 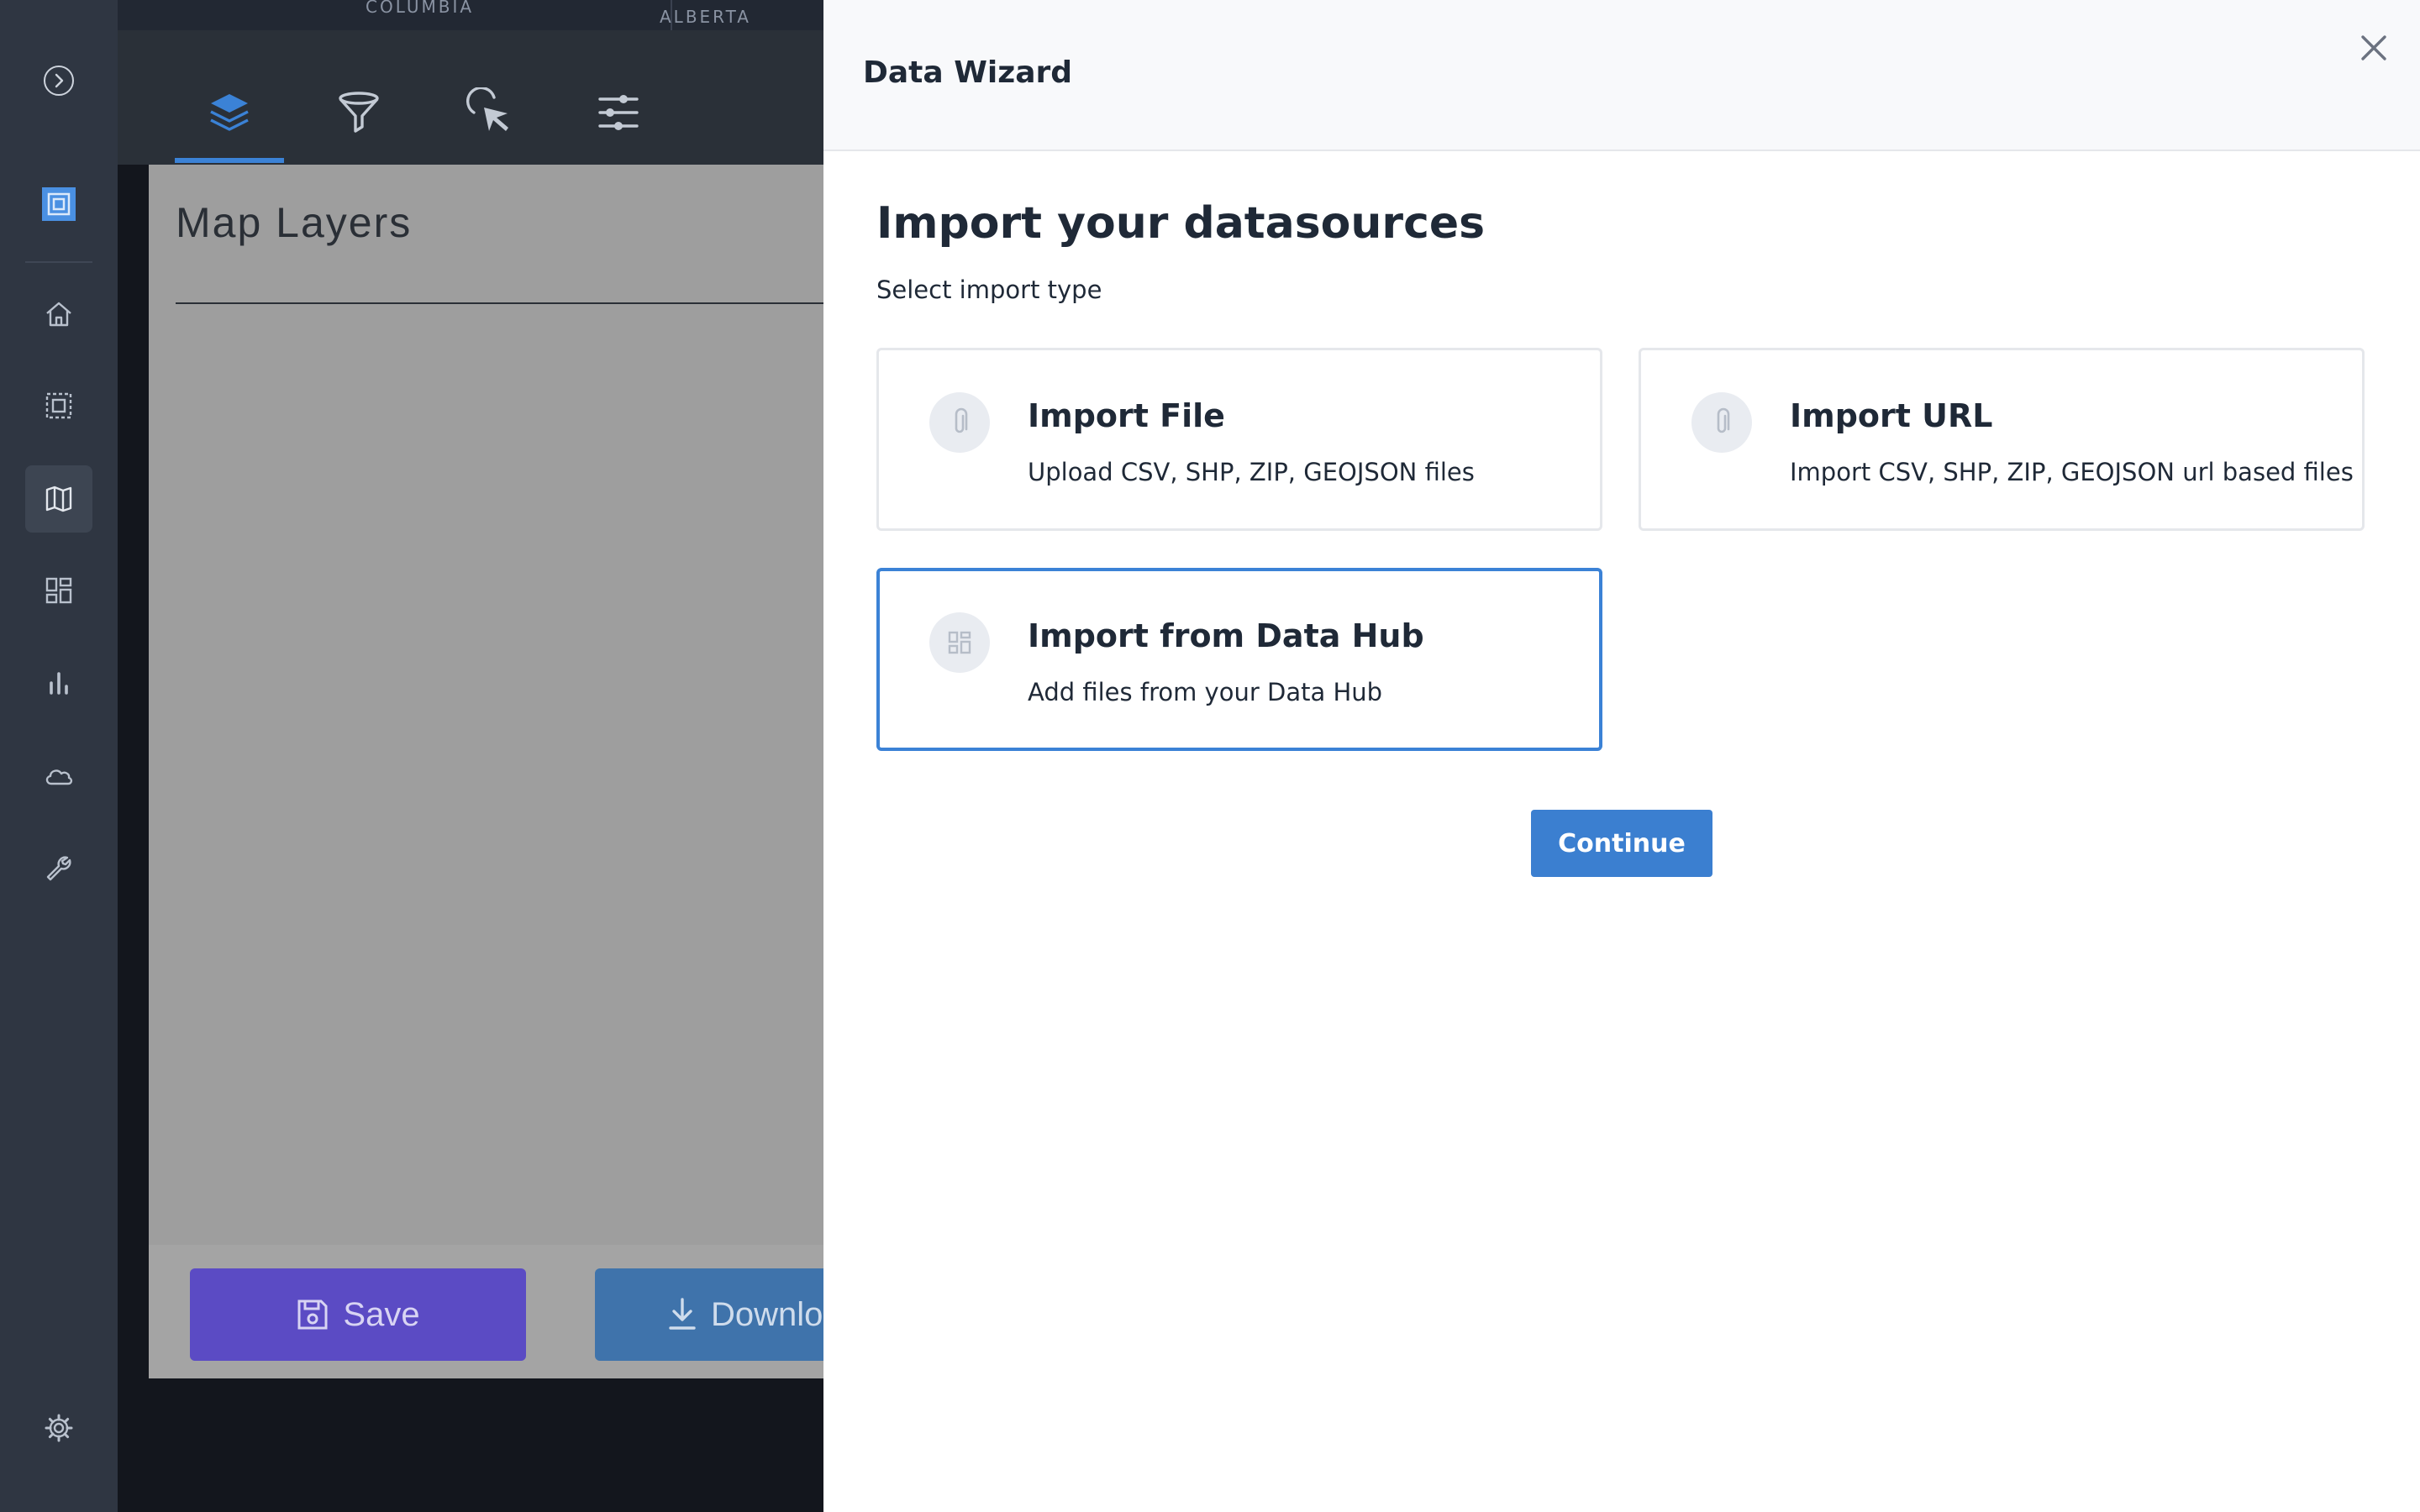 What do you see at coordinates (705, 17) in the screenshot?
I see `map-label-alberta: ALBERTA` at bounding box center [705, 17].